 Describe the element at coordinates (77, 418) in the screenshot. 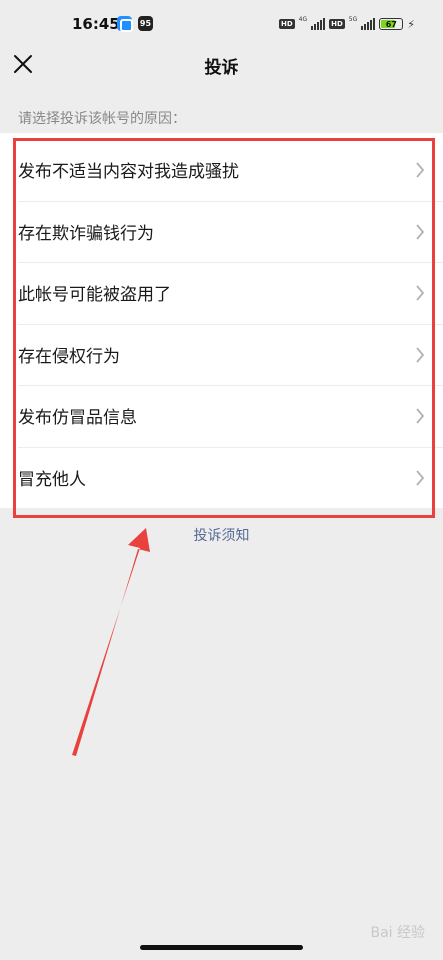

I see `reason-label: 发布仿冒品信息` at that location.